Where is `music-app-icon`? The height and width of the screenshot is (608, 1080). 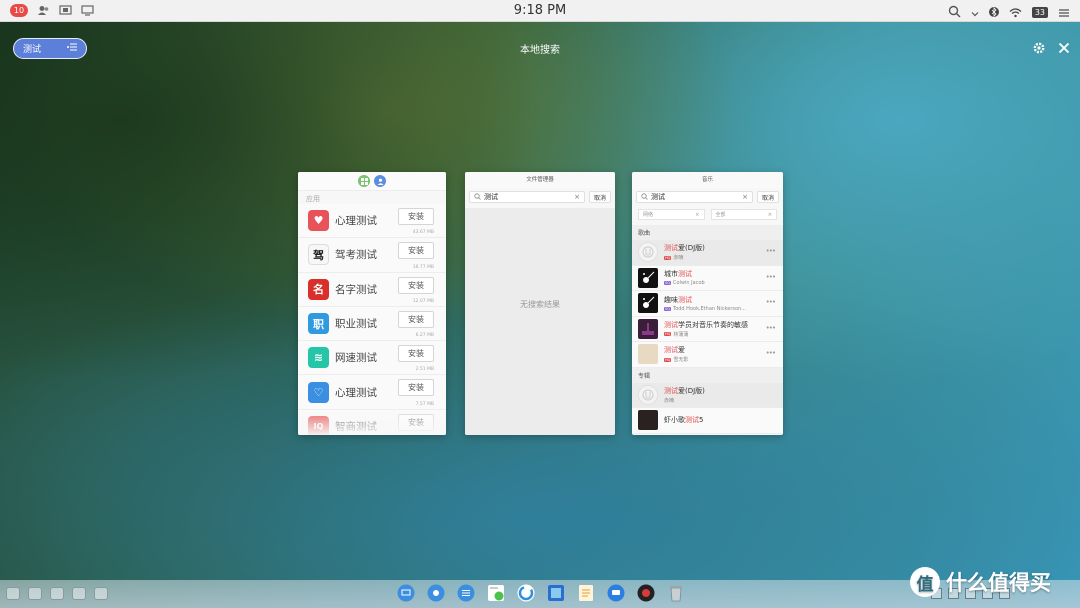 music-app-icon is located at coordinates (646, 593).